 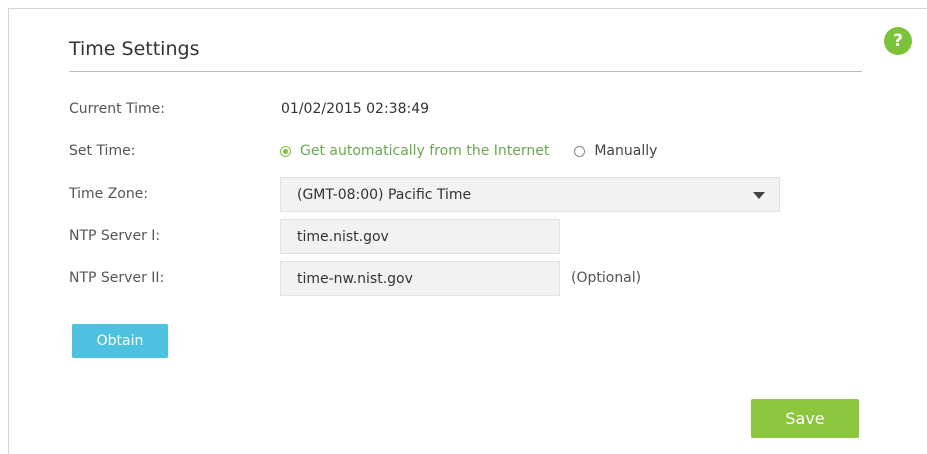 What do you see at coordinates (117, 109) in the screenshot?
I see `current-time-label: Current Time:` at bounding box center [117, 109].